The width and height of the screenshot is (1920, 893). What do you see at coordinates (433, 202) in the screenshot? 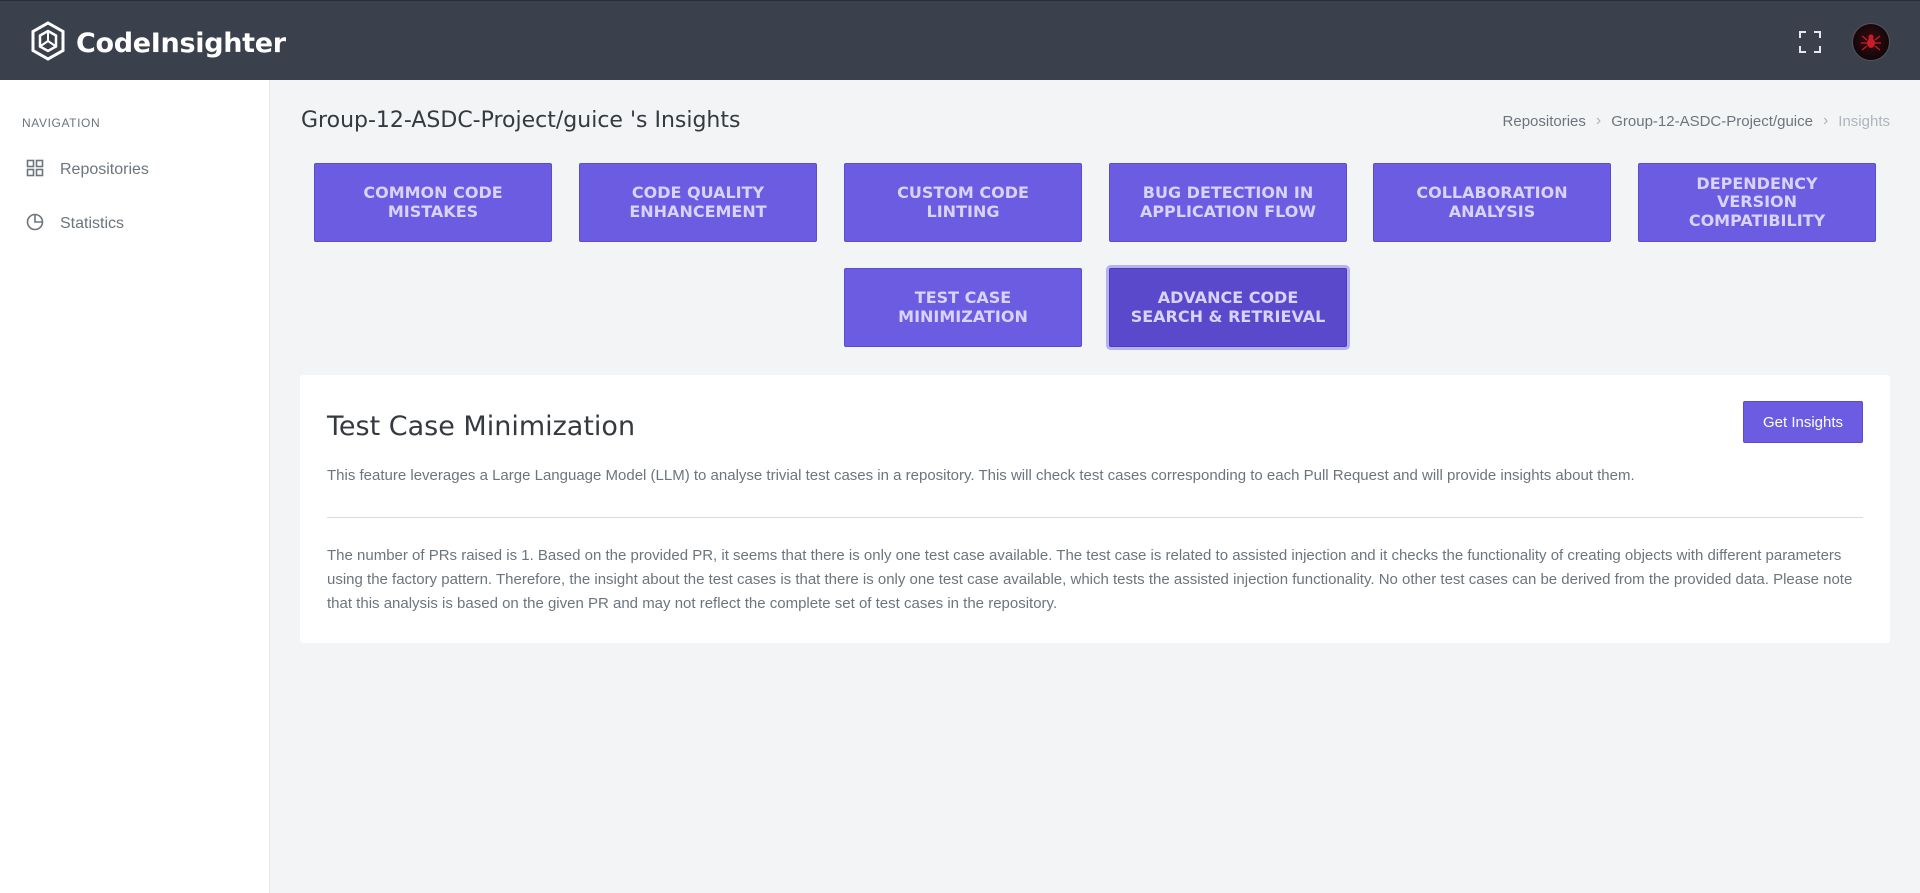
I see `common-code-mistakes-button: COMMON CODE MISTAKES` at bounding box center [433, 202].